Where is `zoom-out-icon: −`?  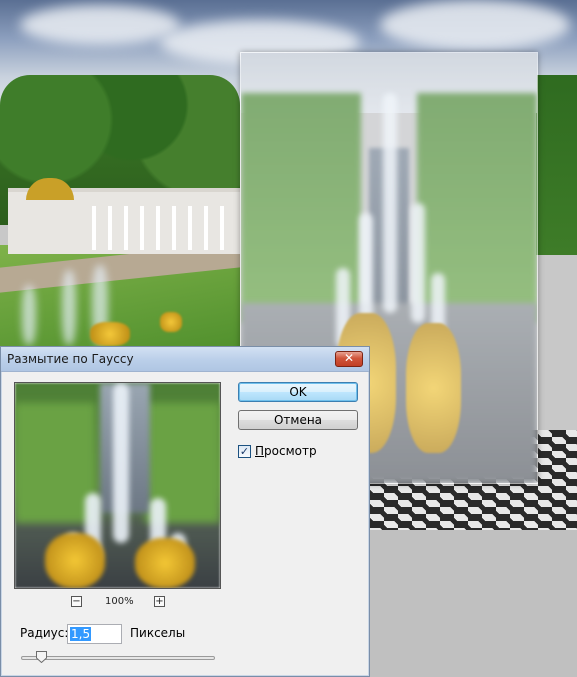 zoom-out-icon: − is located at coordinates (76, 601).